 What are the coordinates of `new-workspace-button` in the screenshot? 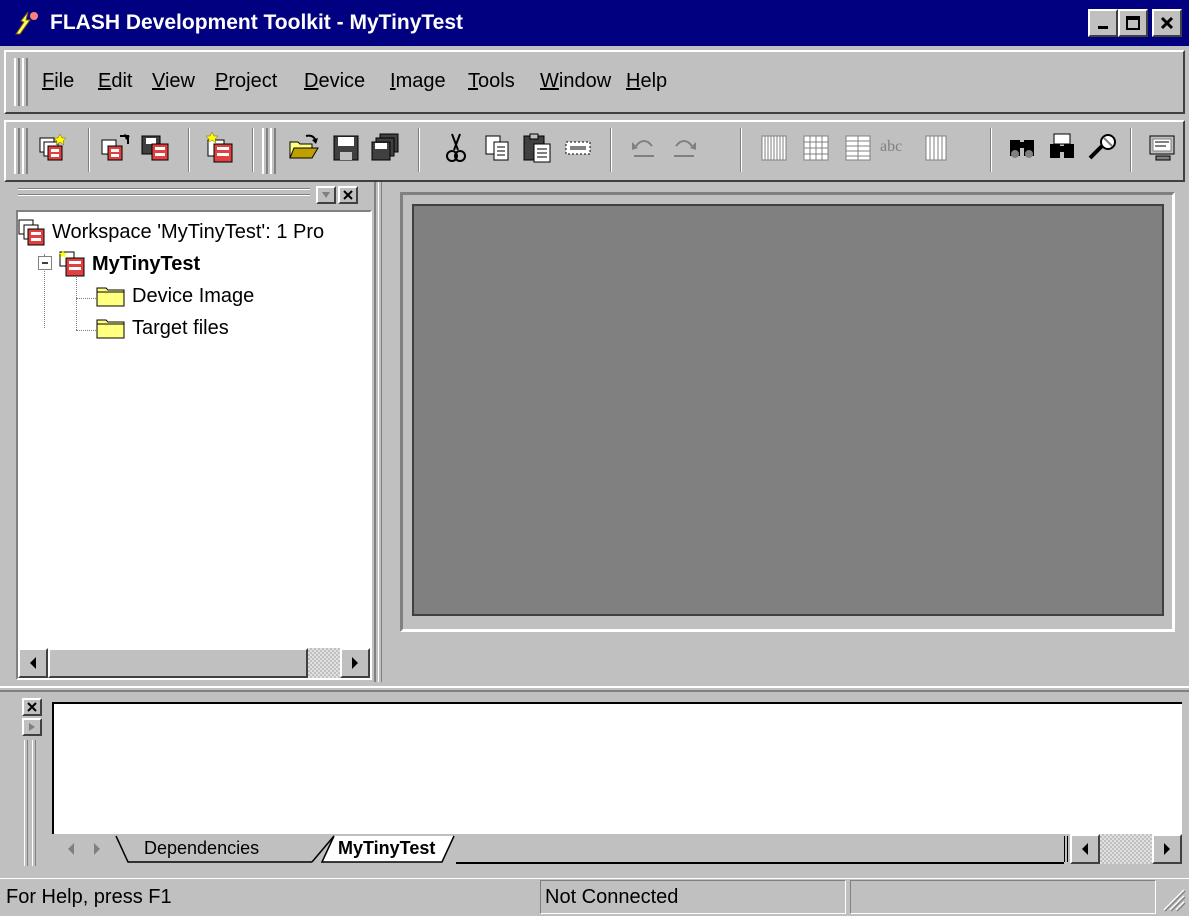 It's located at (54, 148).